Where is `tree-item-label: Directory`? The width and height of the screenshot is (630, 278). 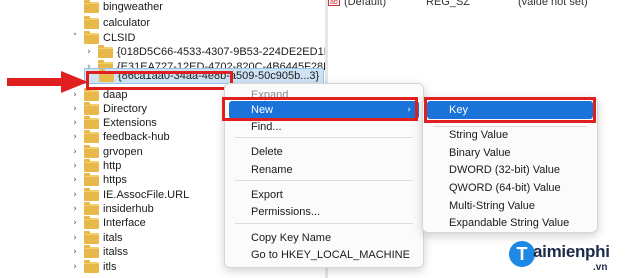
tree-item-label: Directory is located at coordinates (125, 109).